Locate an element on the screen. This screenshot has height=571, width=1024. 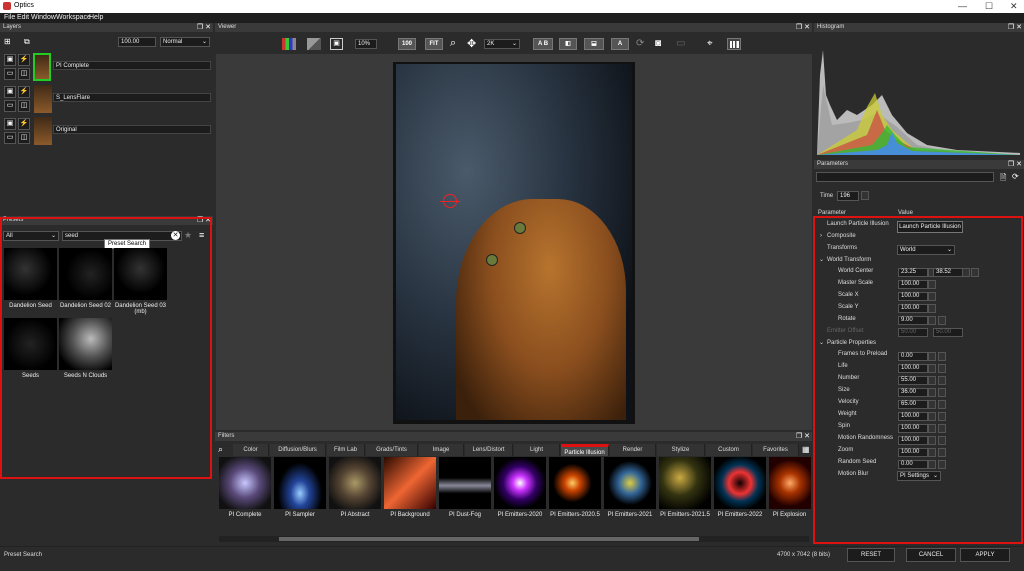
menu-window: Window is located at coordinates (43, 17).